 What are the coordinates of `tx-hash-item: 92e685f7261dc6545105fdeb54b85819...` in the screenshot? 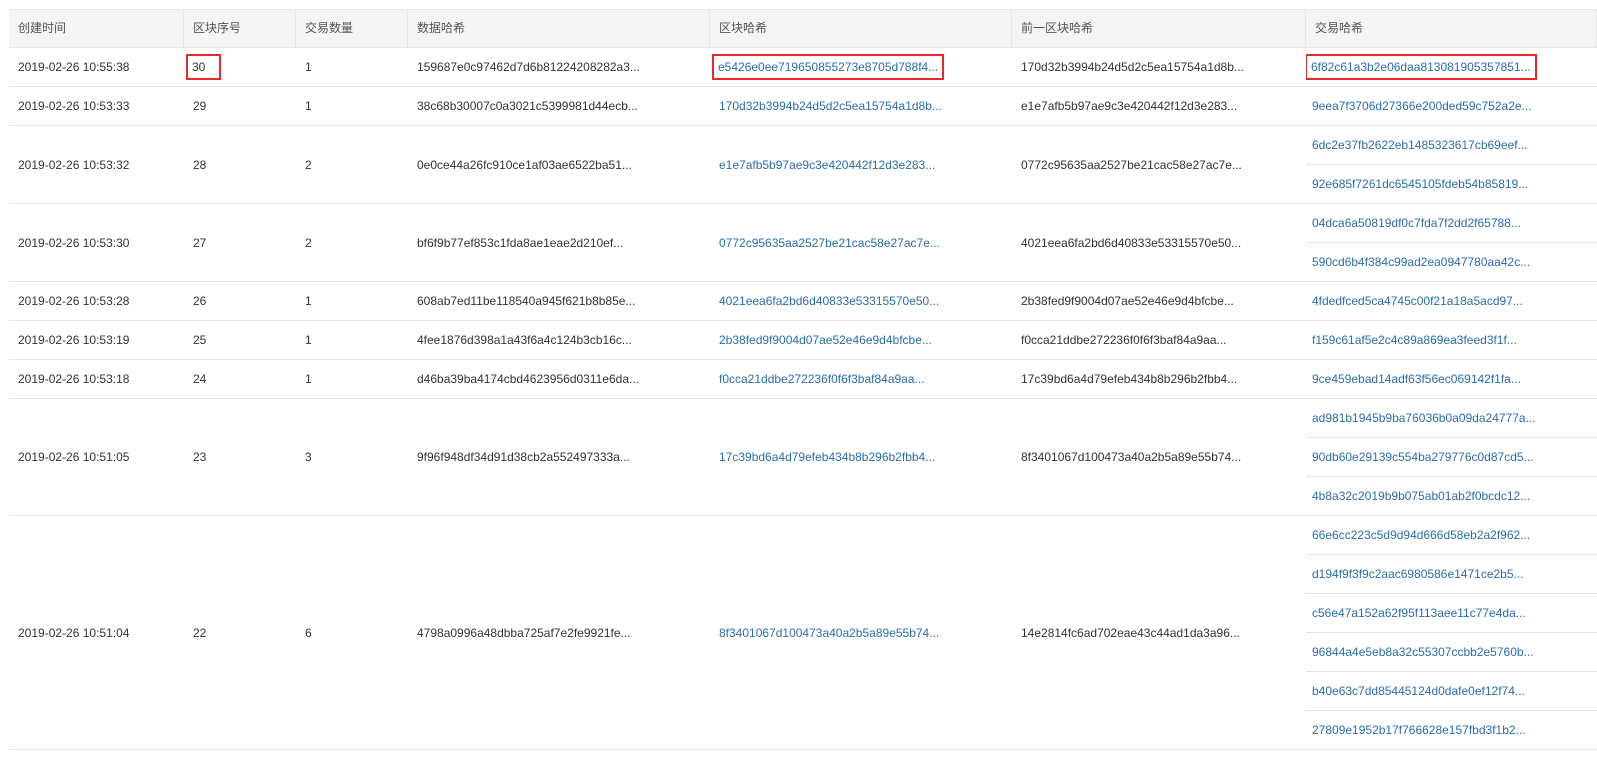 It's located at (1451, 184).